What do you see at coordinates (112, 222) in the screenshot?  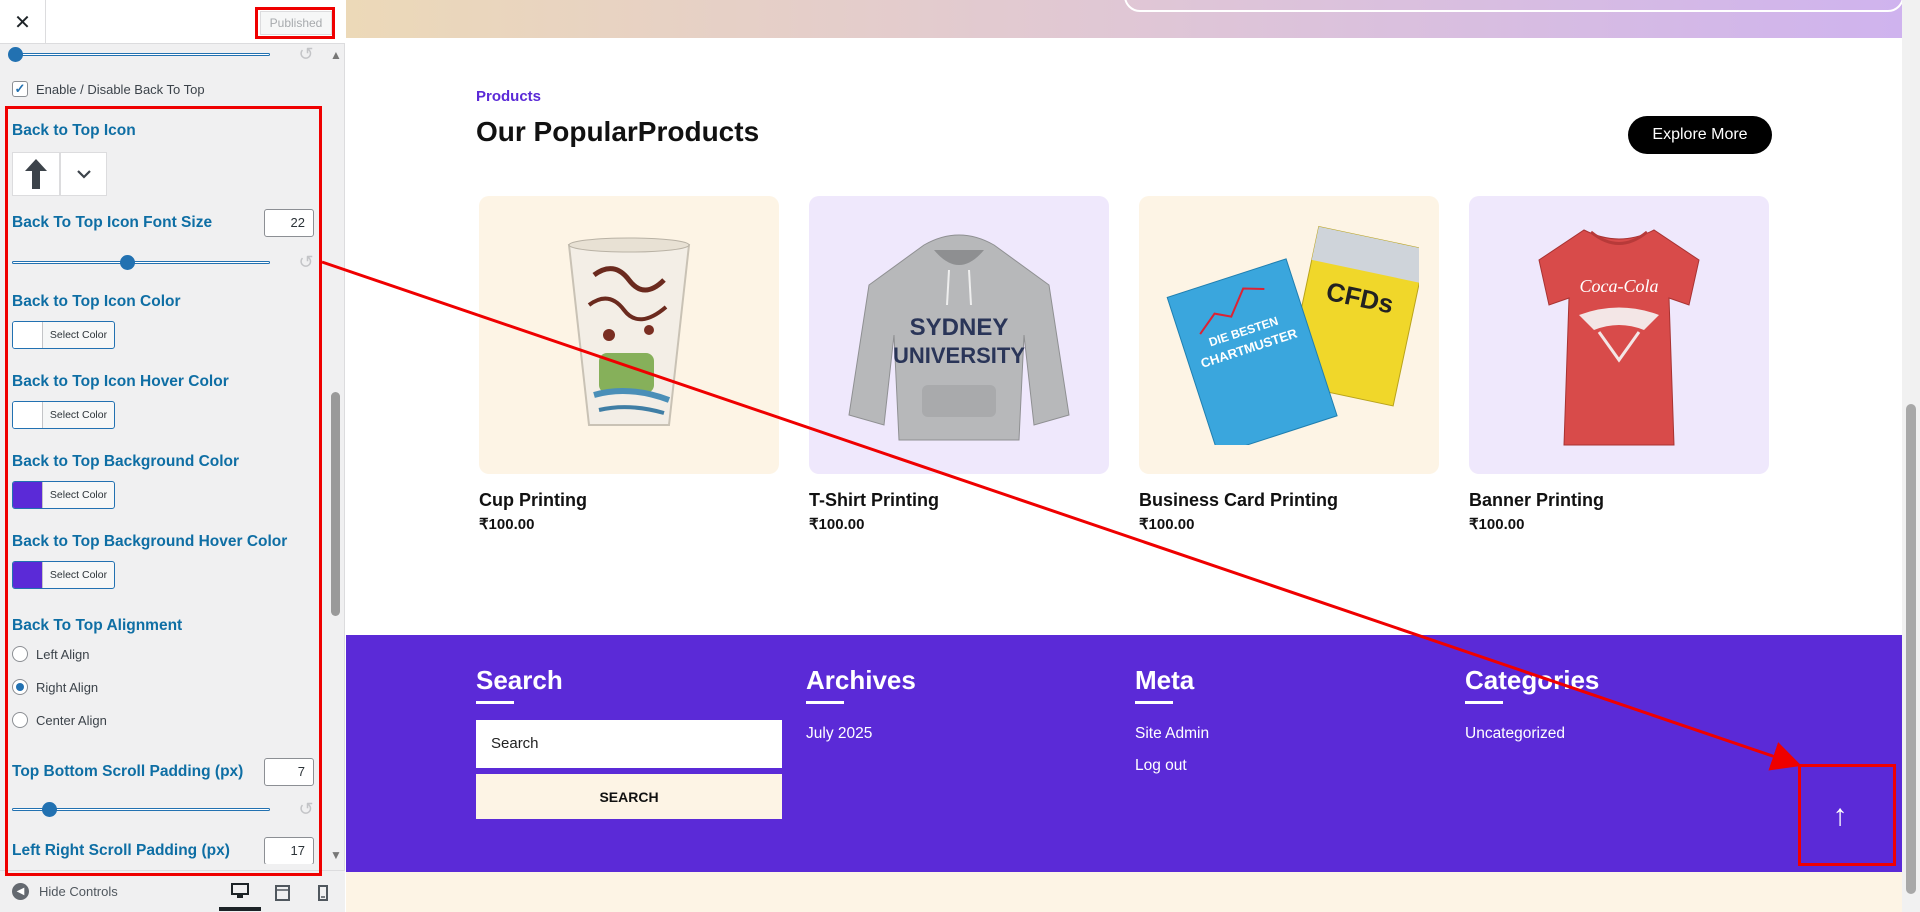 I see `font-size-title: Back To Top Icon Font Size` at bounding box center [112, 222].